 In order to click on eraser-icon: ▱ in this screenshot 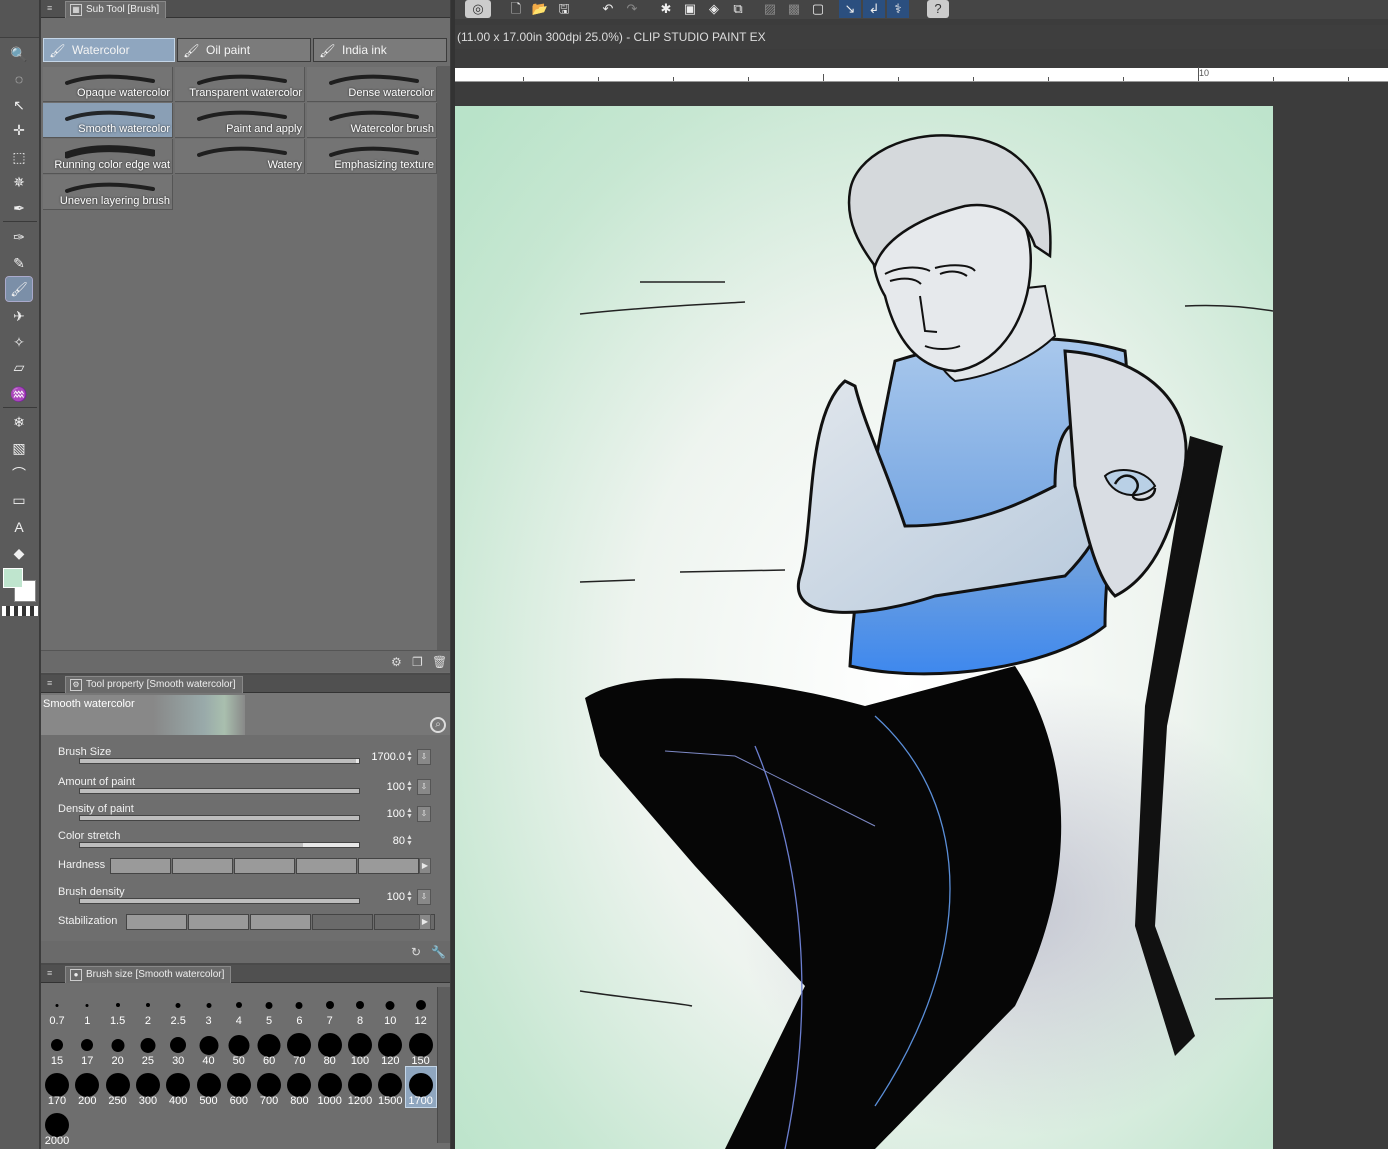, I will do `click(19, 367)`.